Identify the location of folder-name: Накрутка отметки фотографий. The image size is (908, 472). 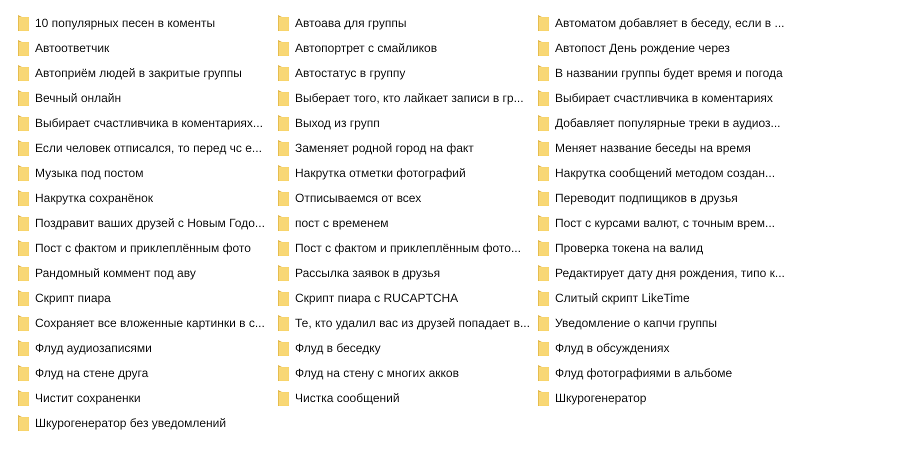
(380, 172).